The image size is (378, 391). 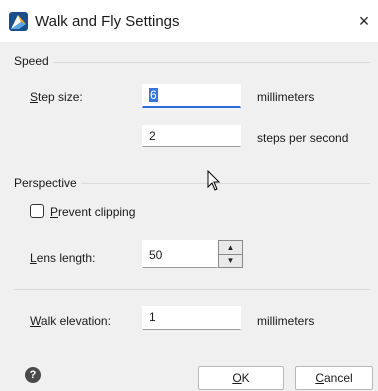 I want to click on steps-per-second-value: 2, so click(x=152, y=136).